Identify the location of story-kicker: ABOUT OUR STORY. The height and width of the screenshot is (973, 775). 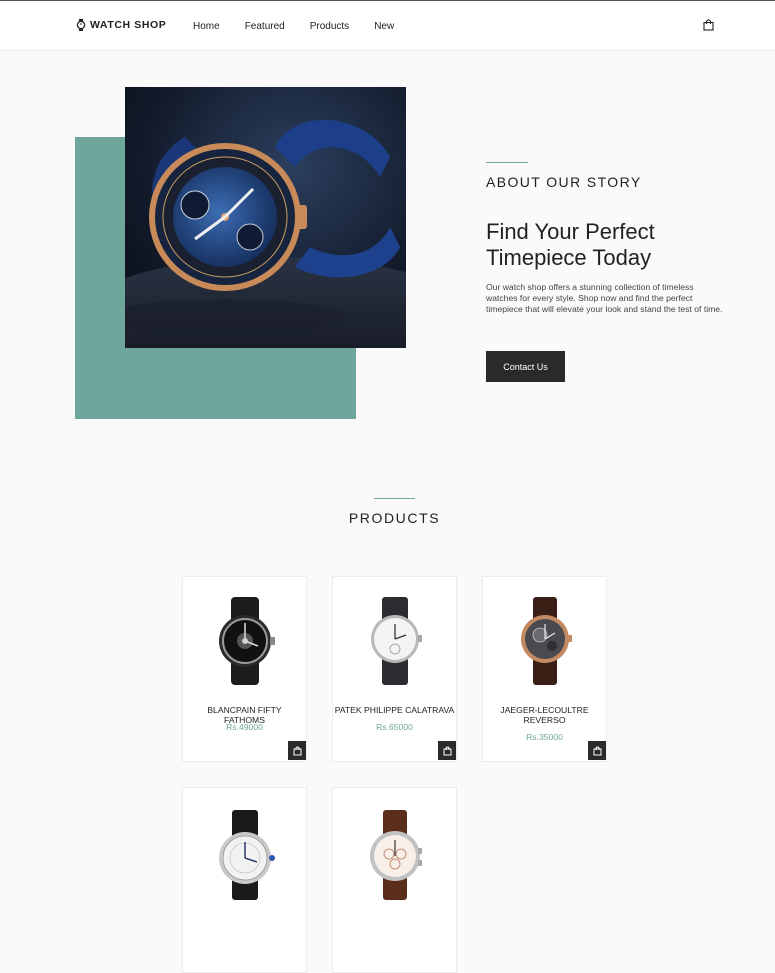
(564, 182).